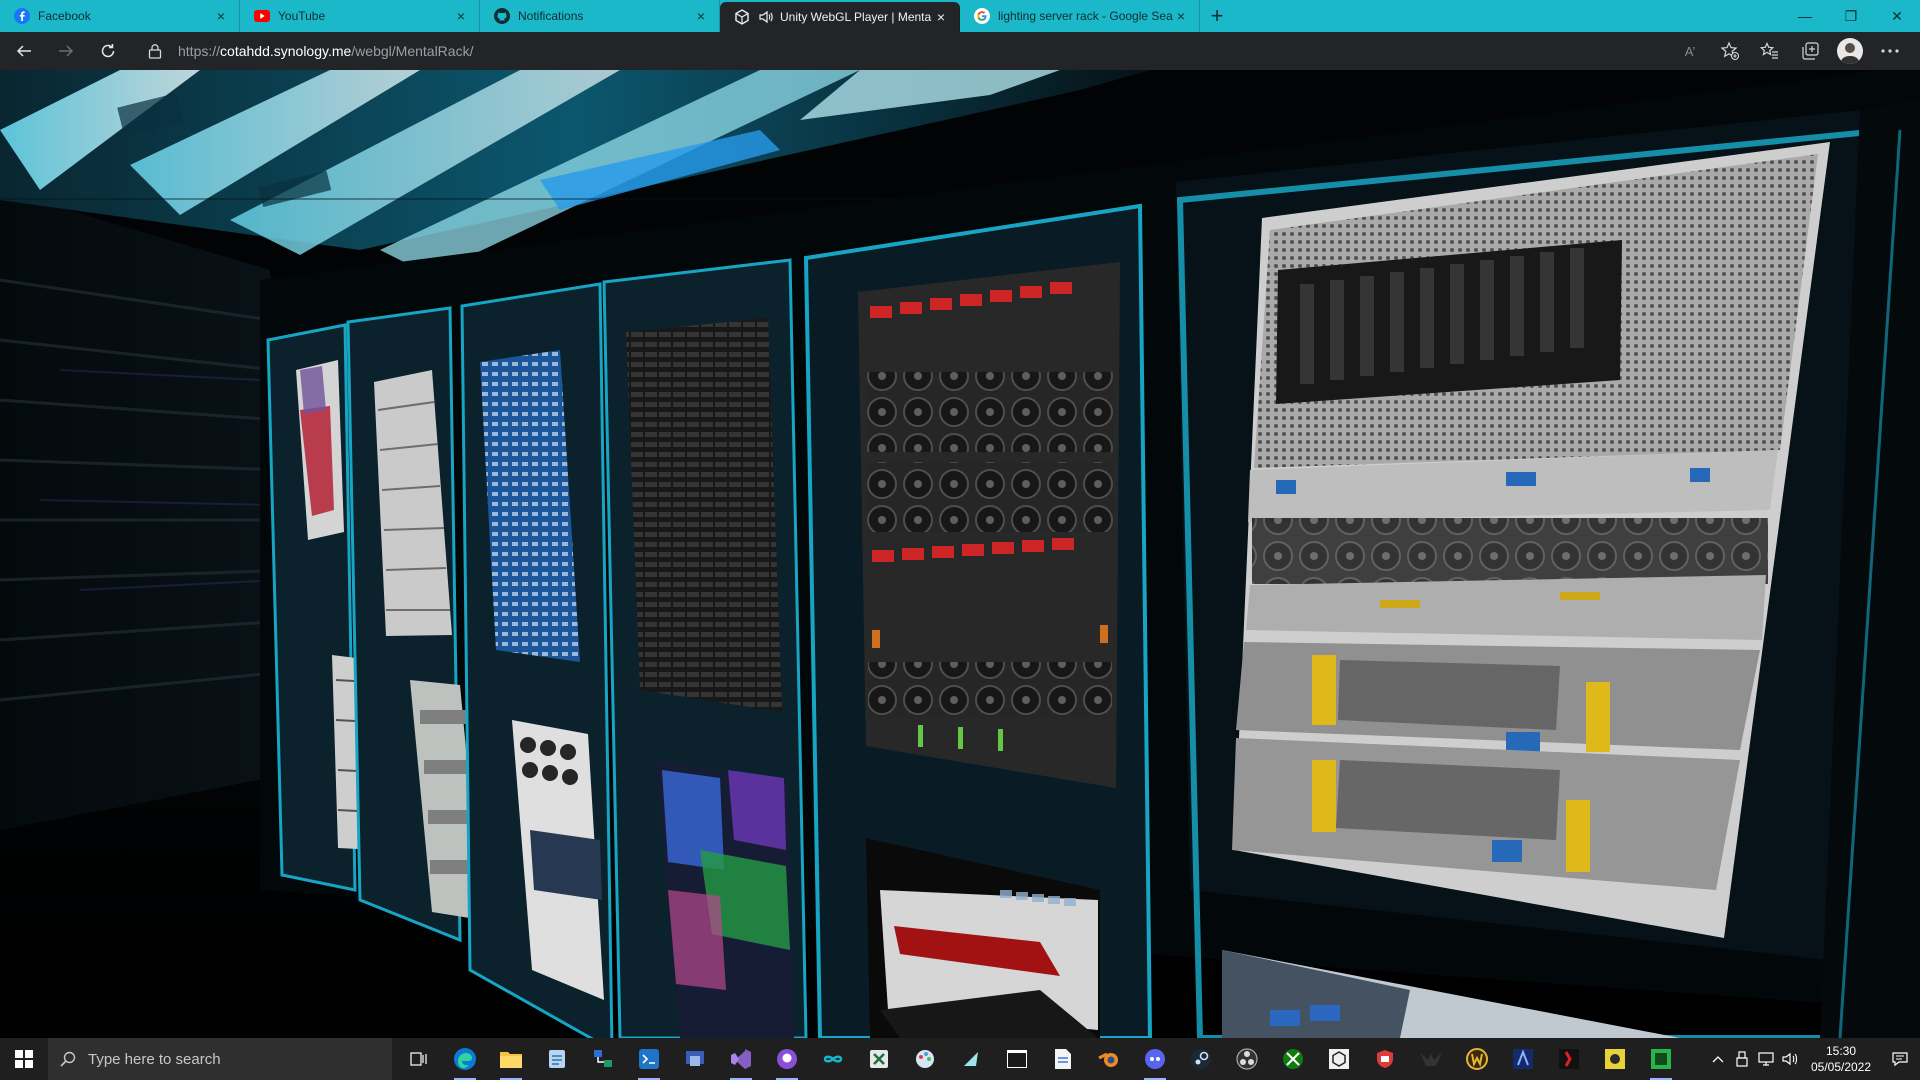 The image size is (1920, 1080). I want to click on github-desktop-icon, so click(787, 1059).